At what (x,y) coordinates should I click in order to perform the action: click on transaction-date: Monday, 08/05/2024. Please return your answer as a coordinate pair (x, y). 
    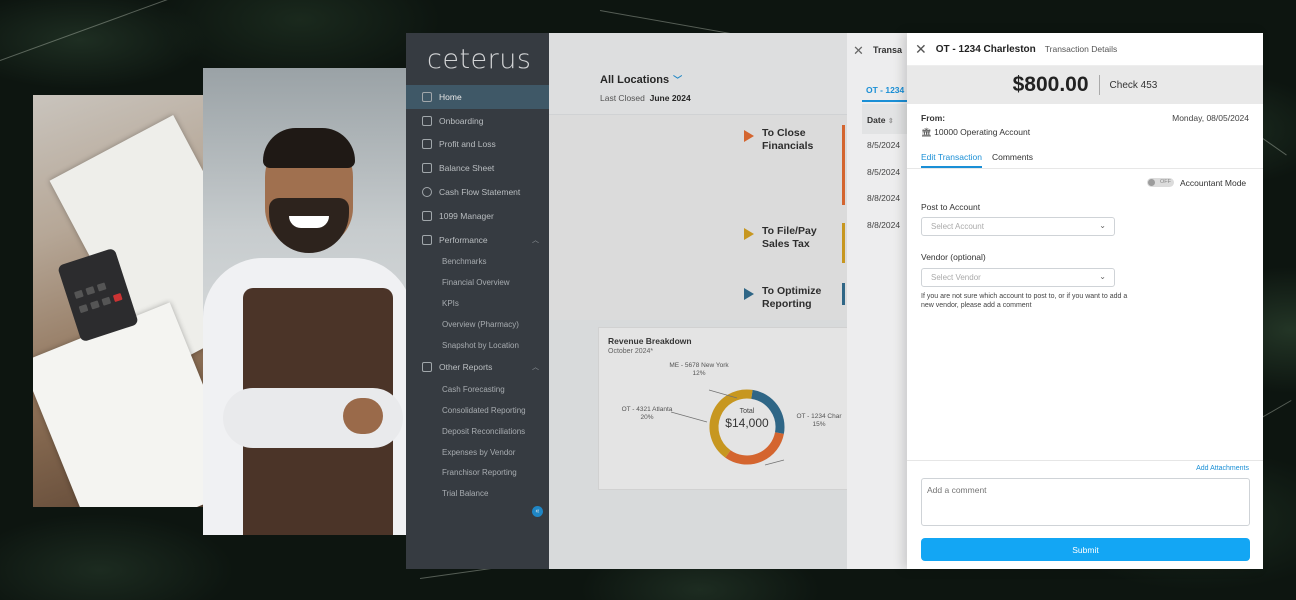
    Looking at the image, I should click on (1210, 118).